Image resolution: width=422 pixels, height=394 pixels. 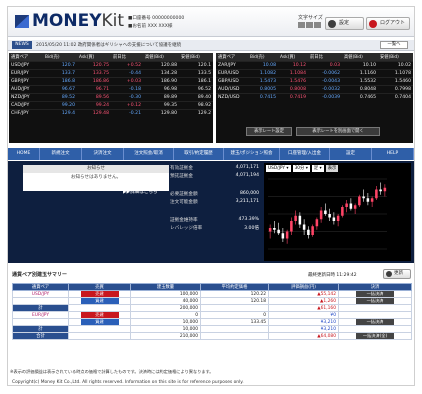 I want to click on rate-ask: 120.75, so click(x=94, y=64).